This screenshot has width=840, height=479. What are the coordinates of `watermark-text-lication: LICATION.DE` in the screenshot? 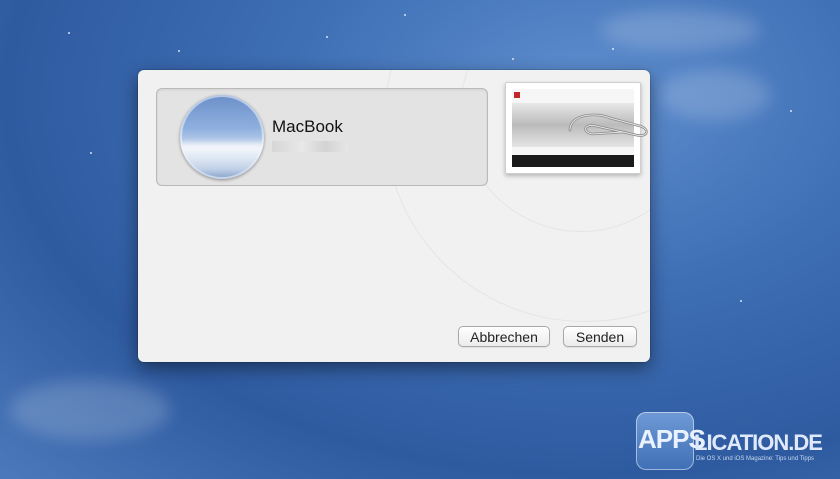 It's located at (758, 442).